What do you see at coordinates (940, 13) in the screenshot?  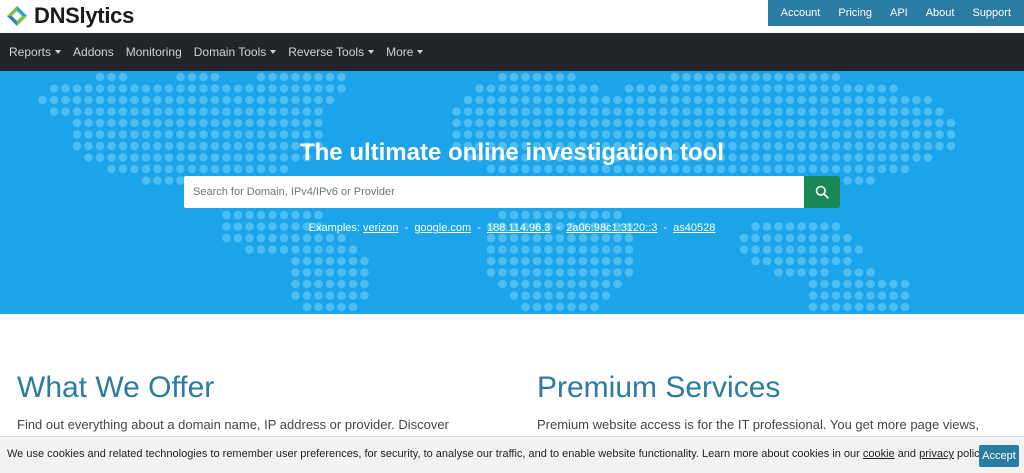 I see `nav-about-link: About` at bounding box center [940, 13].